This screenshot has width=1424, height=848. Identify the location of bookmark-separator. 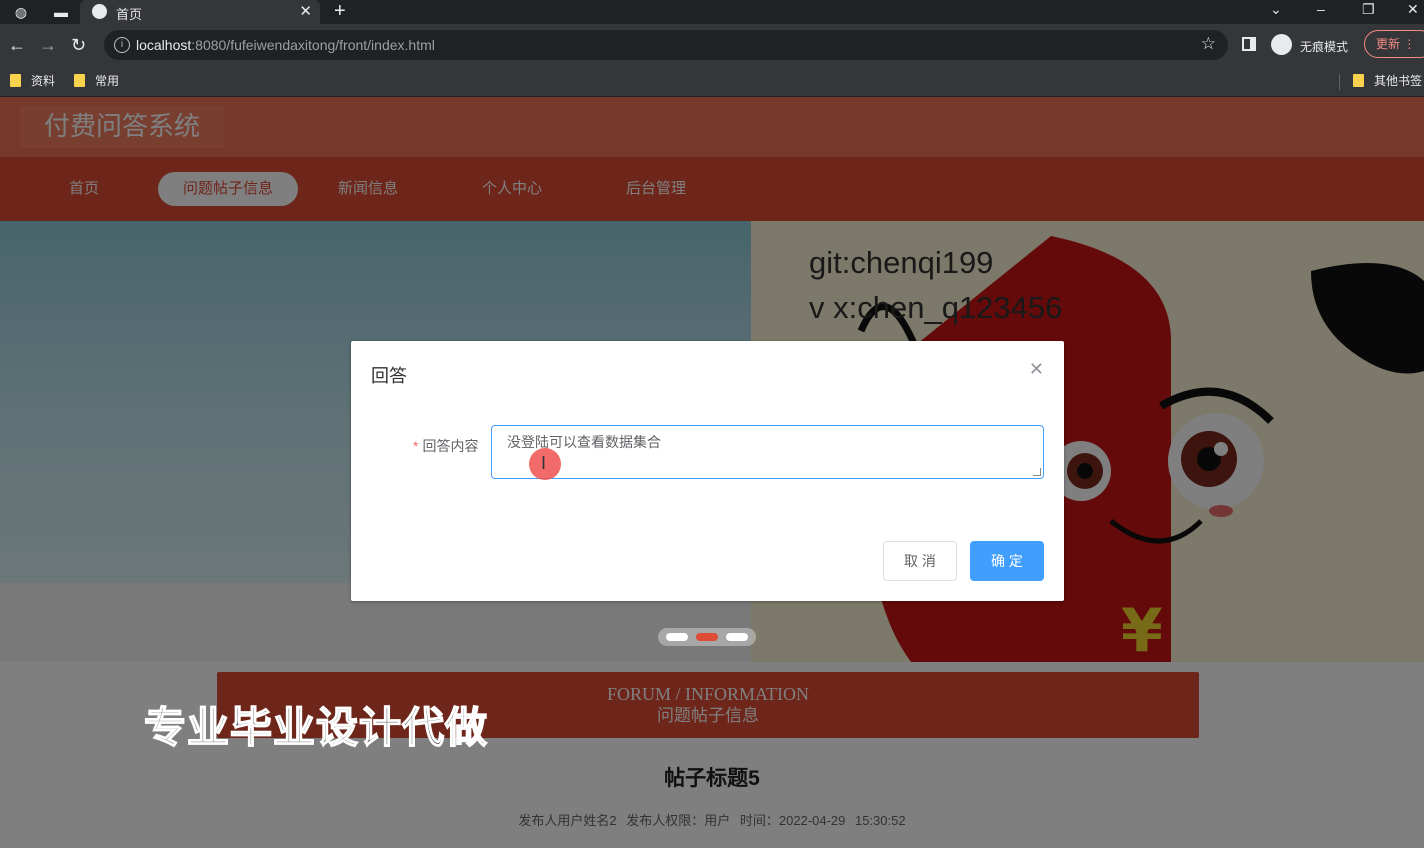
(1339, 82).